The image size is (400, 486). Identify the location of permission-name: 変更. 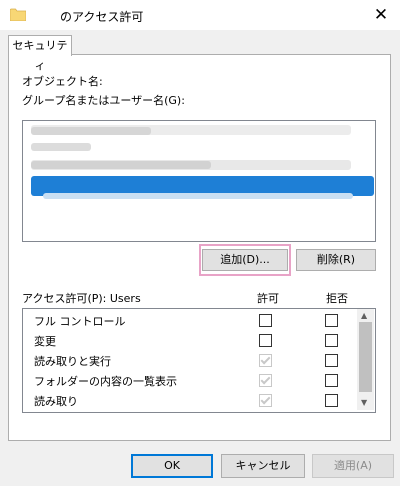
(45, 341).